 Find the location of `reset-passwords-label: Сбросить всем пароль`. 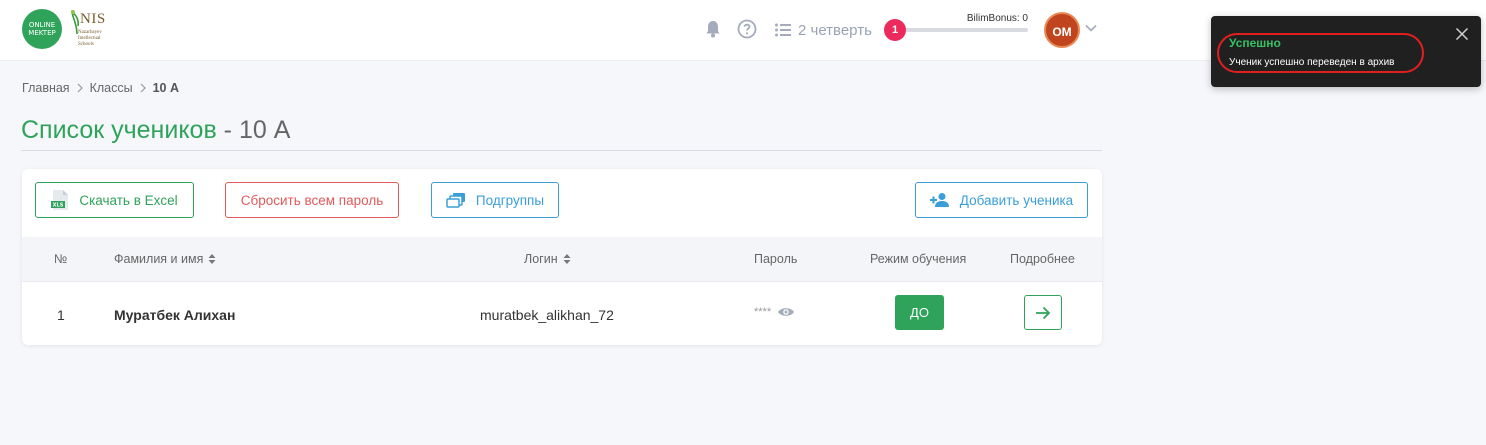

reset-passwords-label: Сбросить всем пароль is located at coordinates (312, 200).